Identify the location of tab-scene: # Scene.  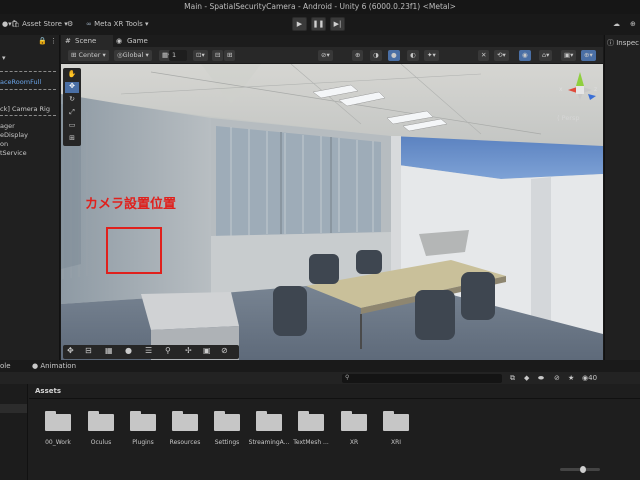
(87, 41).